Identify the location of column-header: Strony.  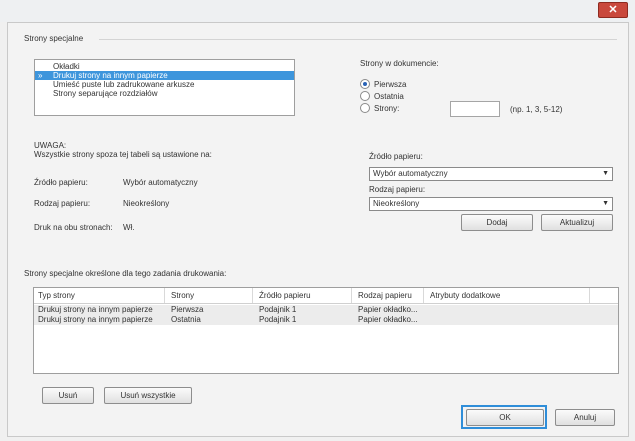
(182, 295).